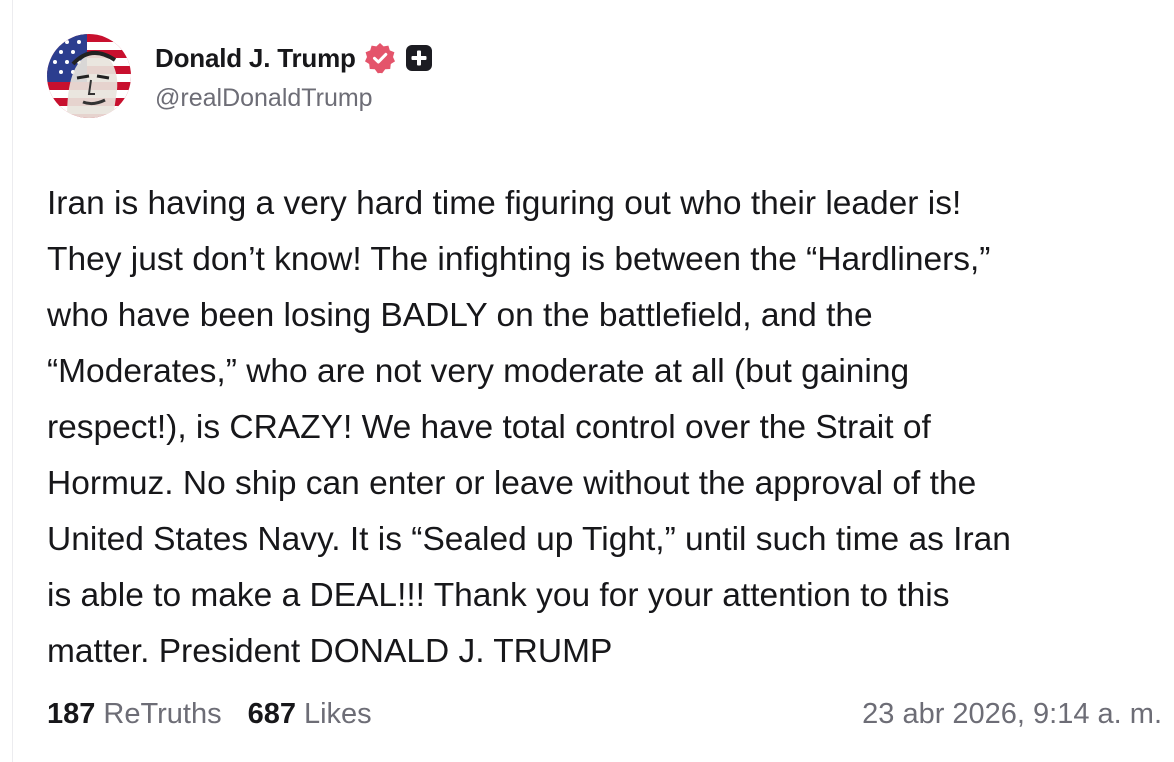 This screenshot has width=1174, height=762. I want to click on avatar, so click(89, 76).